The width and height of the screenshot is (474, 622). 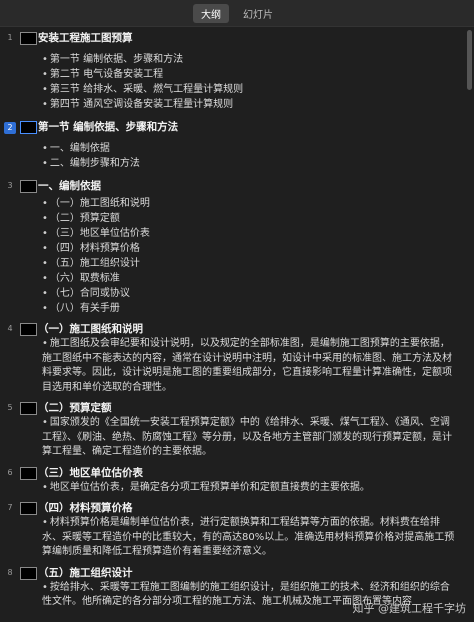 What do you see at coordinates (10, 128) in the screenshot?
I see `slide-number: 2` at bounding box center [10, 128].